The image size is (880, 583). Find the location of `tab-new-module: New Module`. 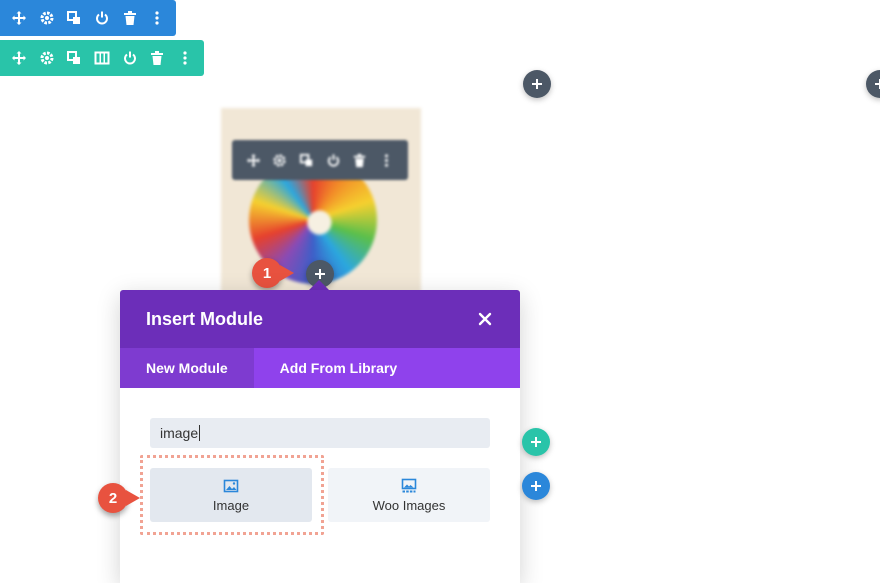

tab-new-module: New Module is located at coordinates (187, 368).